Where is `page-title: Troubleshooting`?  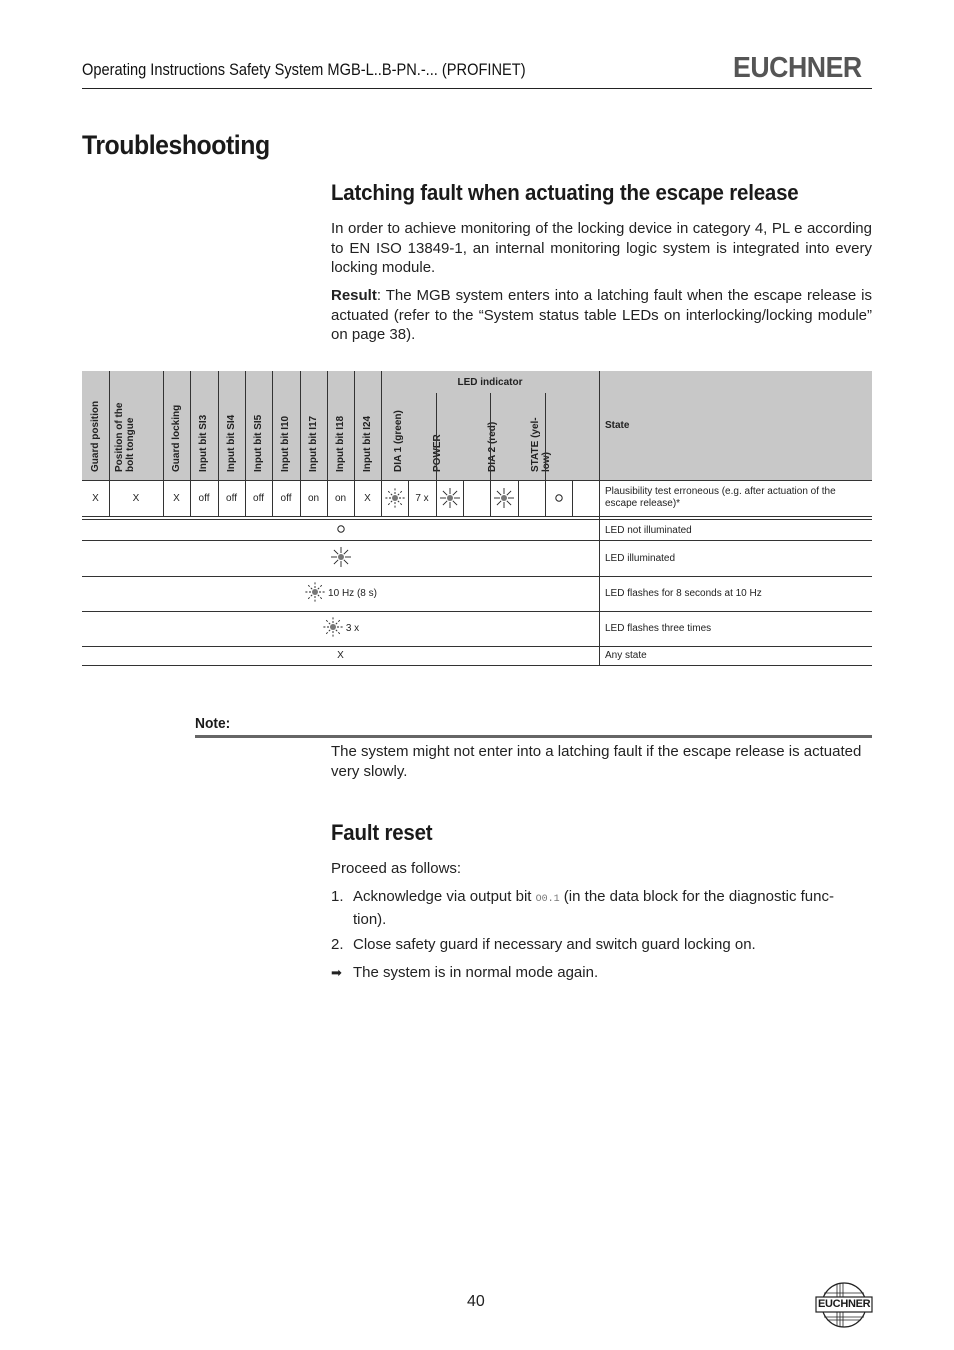
page-title: Troubleshooting is located at coordinates (176, 145).